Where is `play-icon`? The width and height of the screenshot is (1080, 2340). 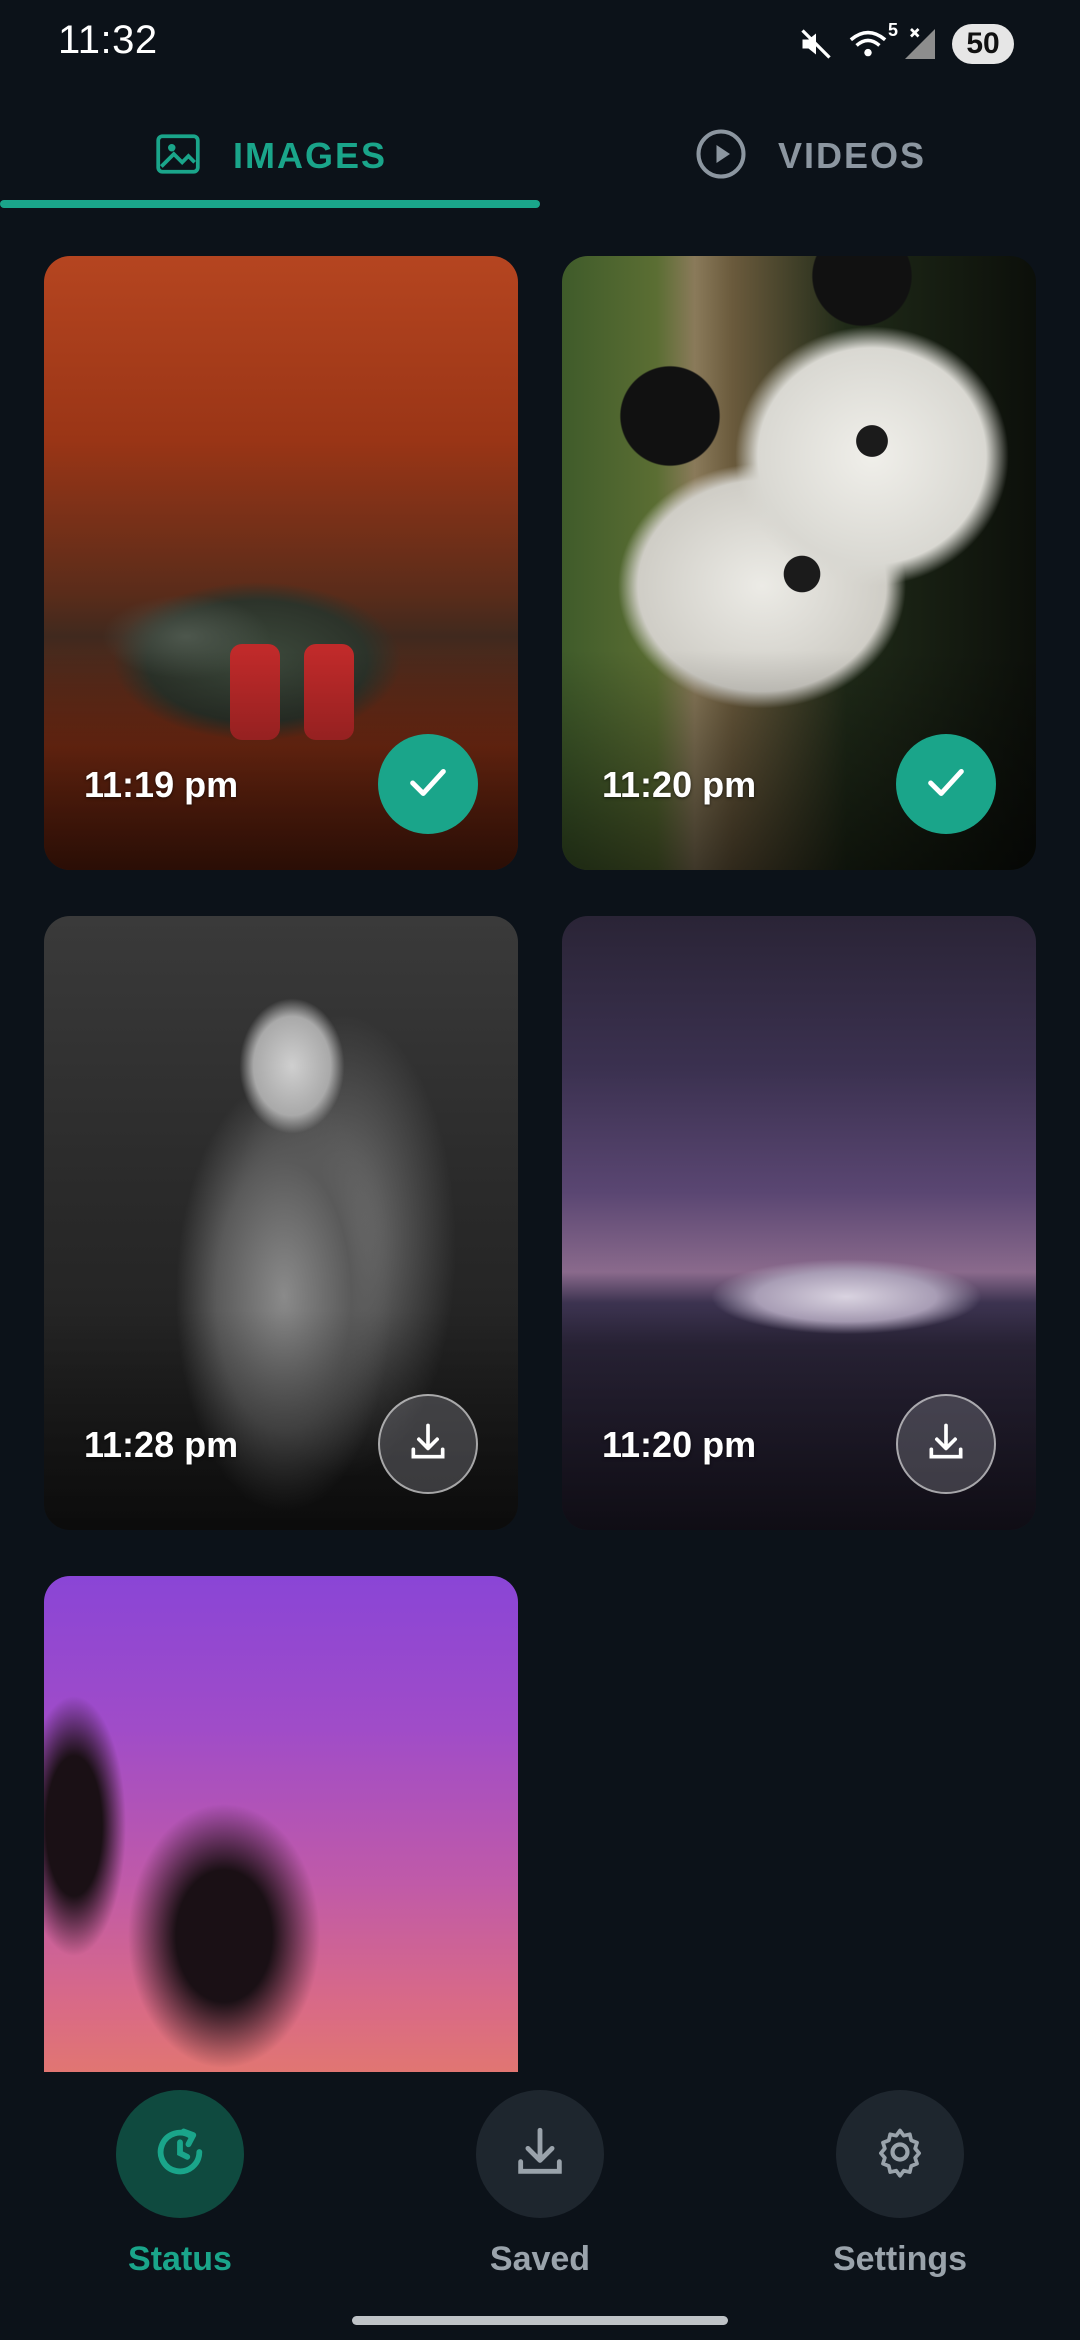
play-icon is located at coordinates (721, 156).